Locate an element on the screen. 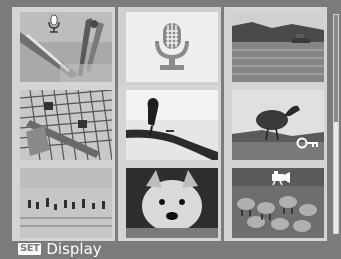 The height and width of the screenshot is (259, 341). voice-memo-icon is located at coordinates (54, 23).